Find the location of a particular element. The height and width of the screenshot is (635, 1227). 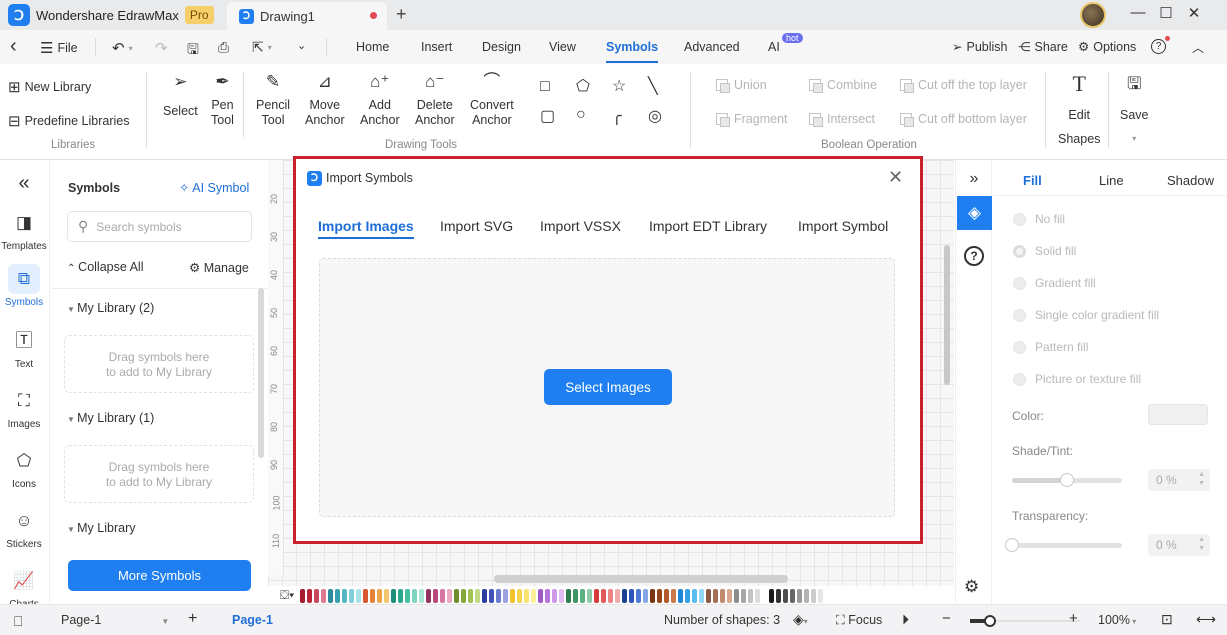

nav-symbols: ⧉ Symbols is located at coordinates (24, 286).